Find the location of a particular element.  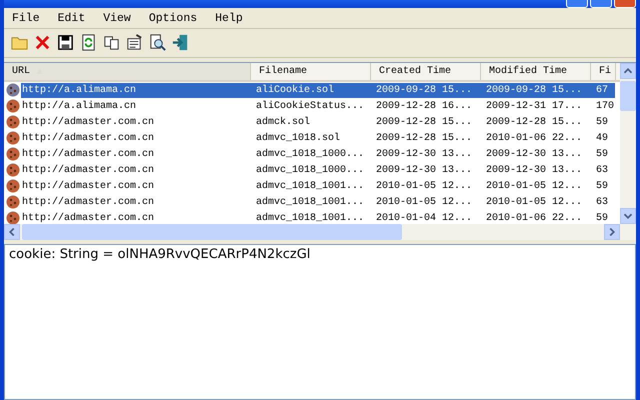

menu-item: File is located at coordinates (26, 18).